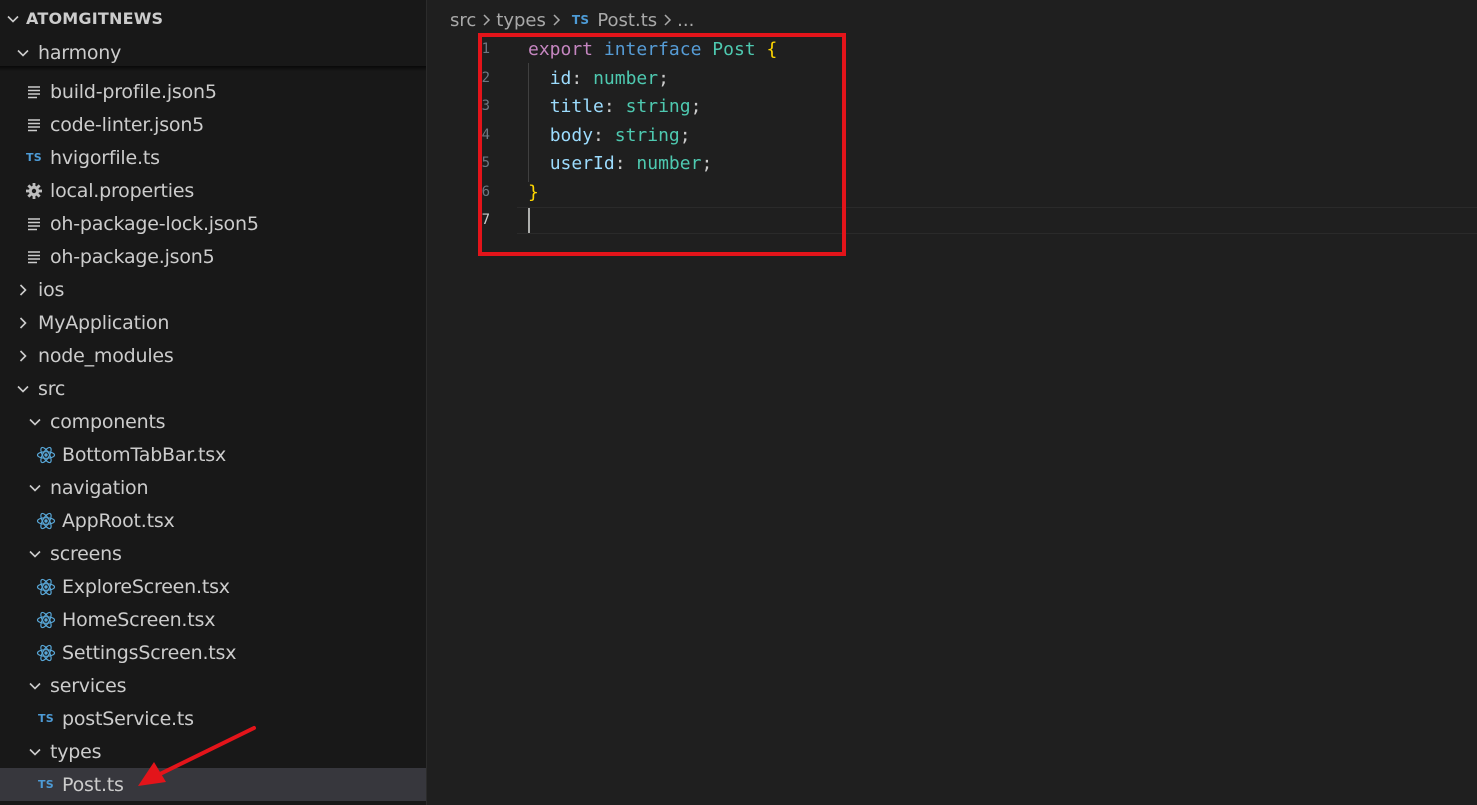 The height and width of the screenshot is (805, 1477). I want to click on tree-folder: navigation, so click(213, 487).